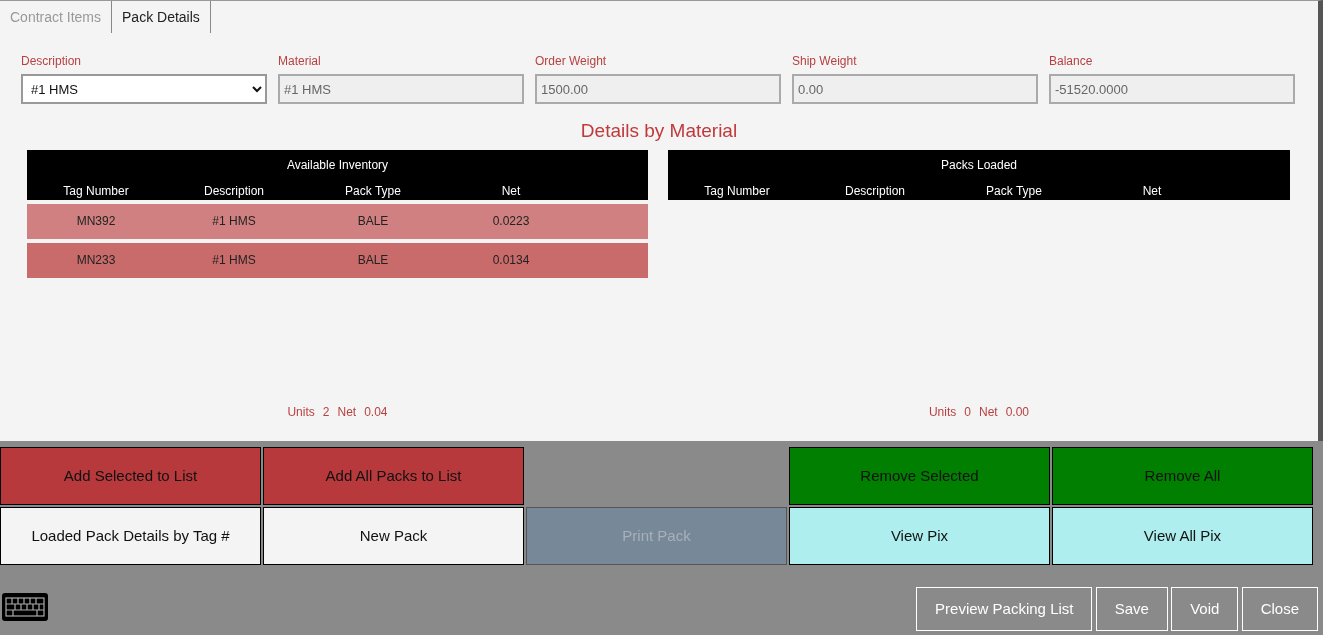 The image size is (1323, 635). What do you see at coordinates (511, 221) in the screenshot?
I see `table-cell-text: 0.0223` at bounding box center [511, 221].